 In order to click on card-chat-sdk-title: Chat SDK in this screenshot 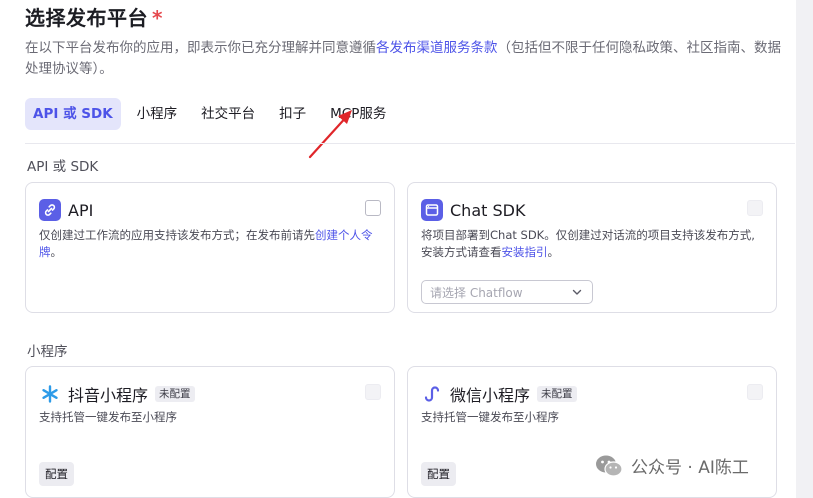, I will do `click(488, 210)`.